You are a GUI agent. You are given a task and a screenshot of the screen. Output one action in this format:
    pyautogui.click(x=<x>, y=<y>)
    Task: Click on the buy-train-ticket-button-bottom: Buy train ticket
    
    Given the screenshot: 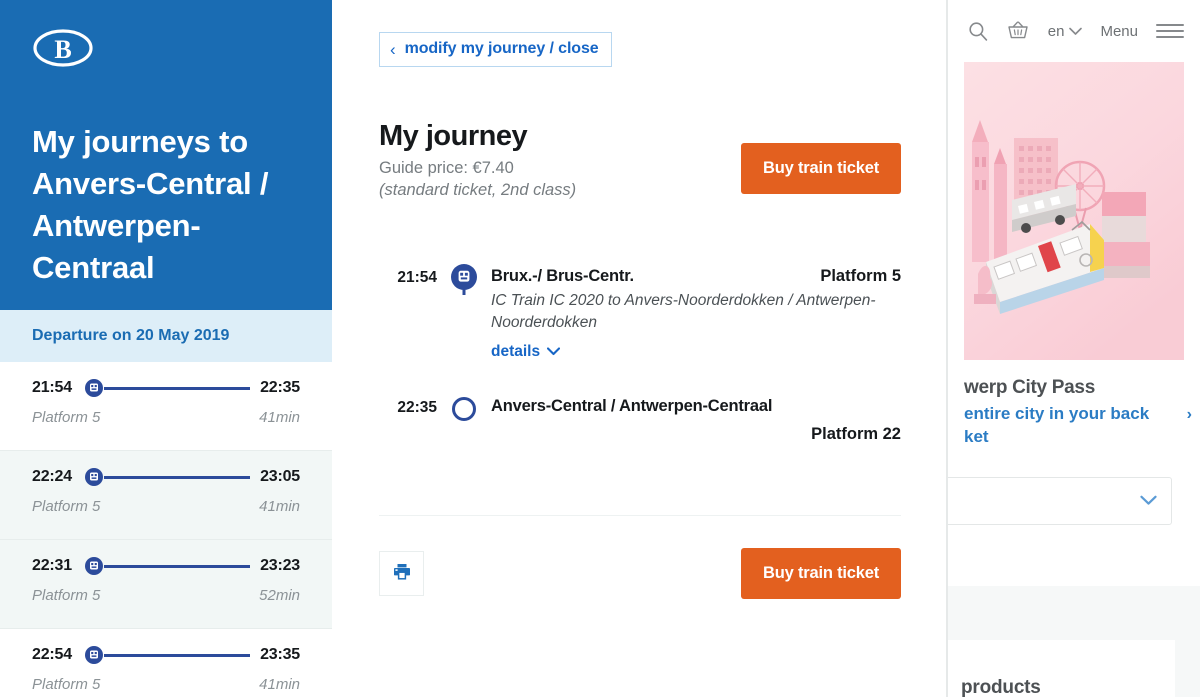 What is the action you would take?
    pyautogui.click(x=821, y=573)
    